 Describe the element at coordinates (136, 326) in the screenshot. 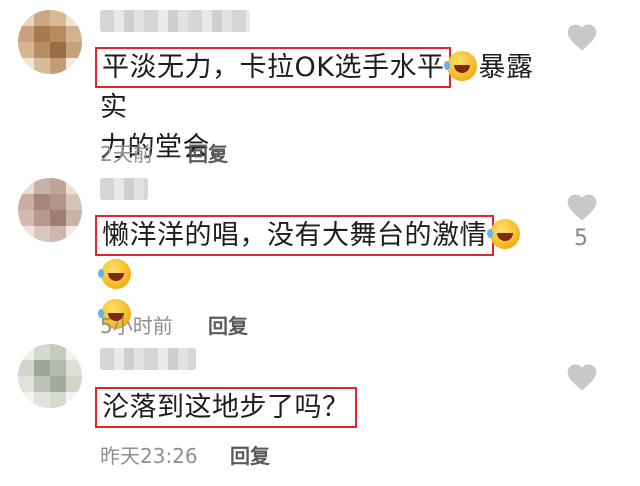

I see `timestamp: 5小时前` at that location.